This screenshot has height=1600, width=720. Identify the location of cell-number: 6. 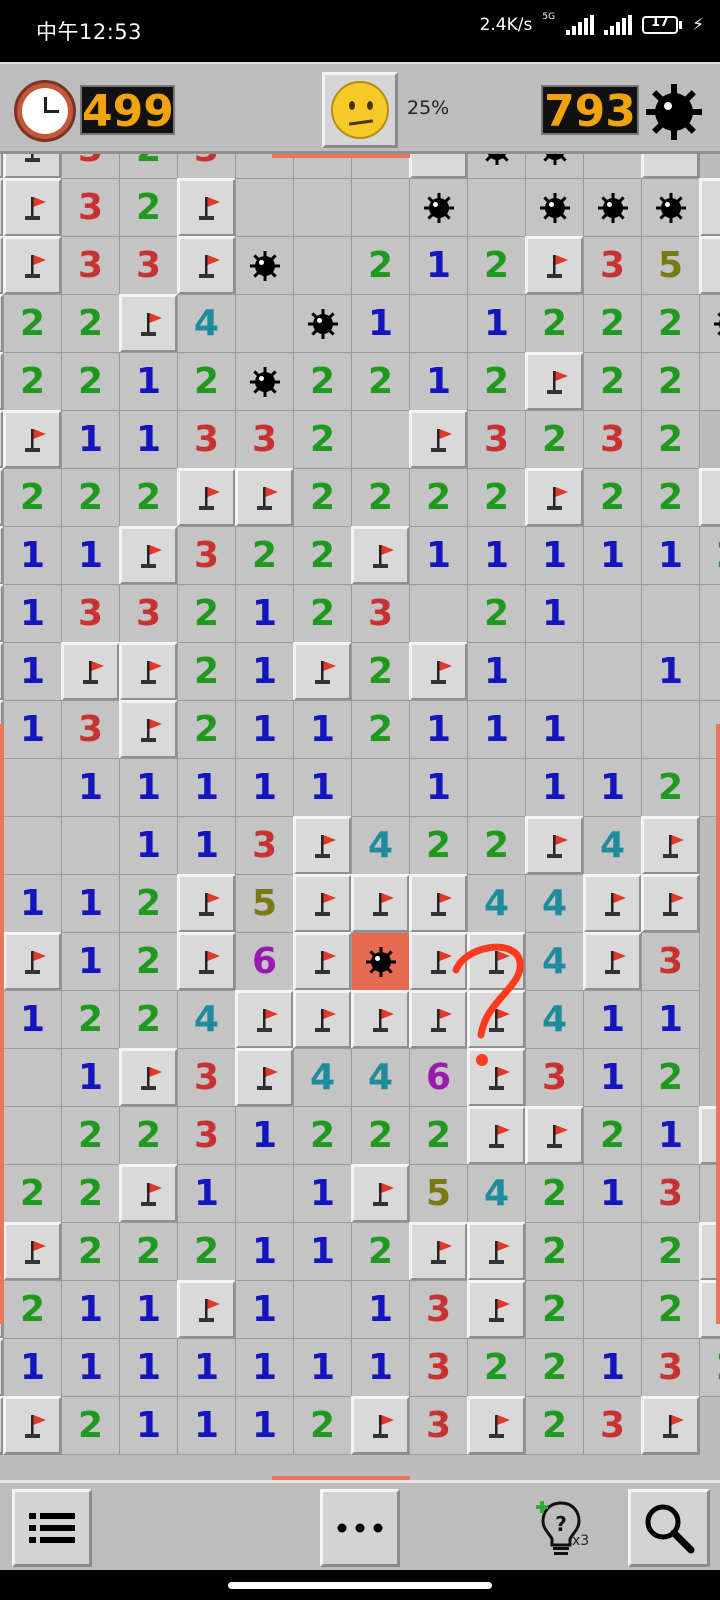
(264, 961).